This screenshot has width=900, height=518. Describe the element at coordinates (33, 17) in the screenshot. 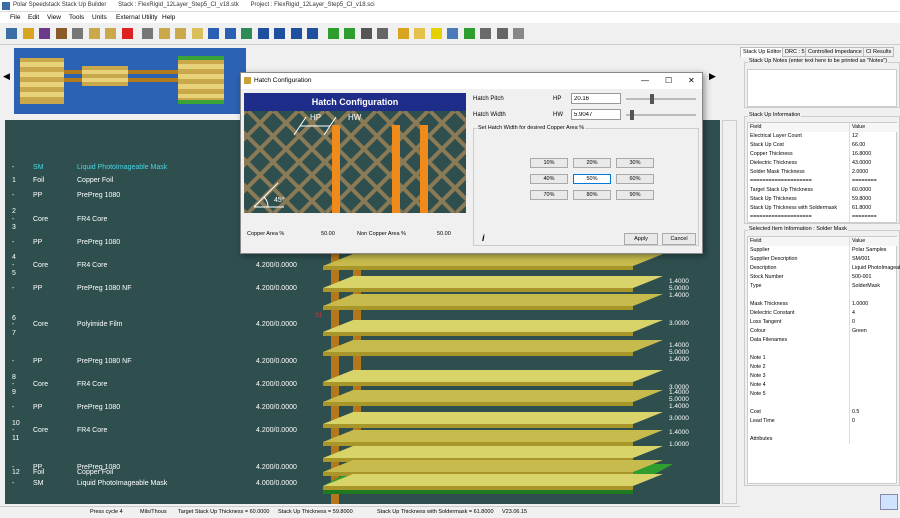

I see `menu-edit: Edit` at that location.